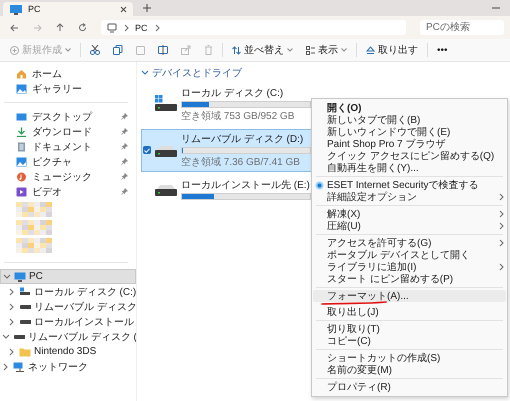  I want to click on plus-circle-icon, so click(14, 50).